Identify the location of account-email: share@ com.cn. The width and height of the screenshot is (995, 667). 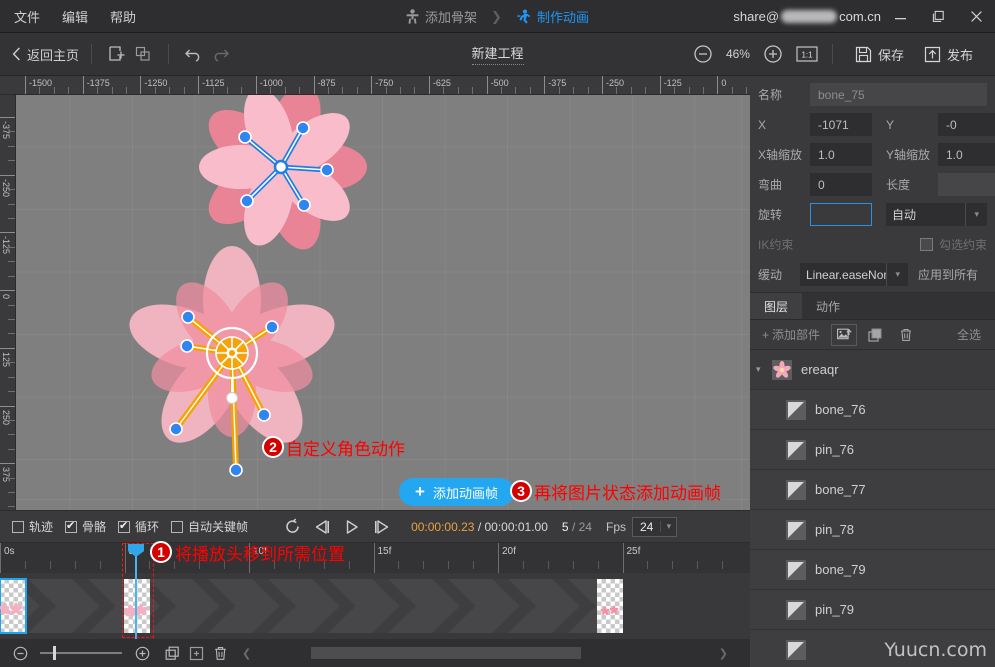
(807, 16).